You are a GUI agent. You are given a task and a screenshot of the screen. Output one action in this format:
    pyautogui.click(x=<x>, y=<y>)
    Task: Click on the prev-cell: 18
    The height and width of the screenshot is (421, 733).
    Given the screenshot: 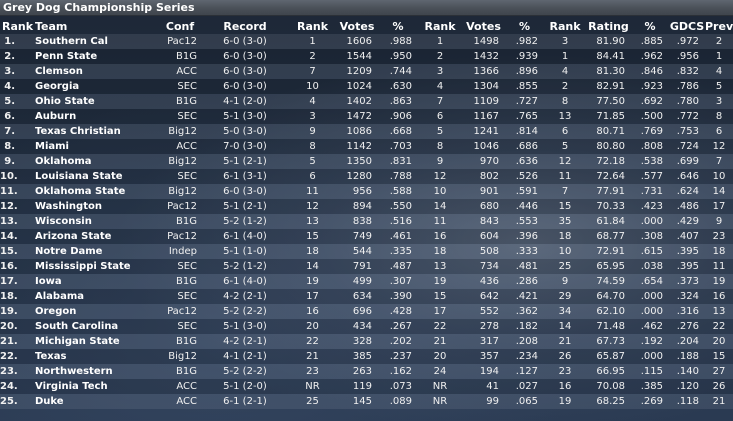 What is the action you would take?
    pyautogui.click(x=719, y=251)
    